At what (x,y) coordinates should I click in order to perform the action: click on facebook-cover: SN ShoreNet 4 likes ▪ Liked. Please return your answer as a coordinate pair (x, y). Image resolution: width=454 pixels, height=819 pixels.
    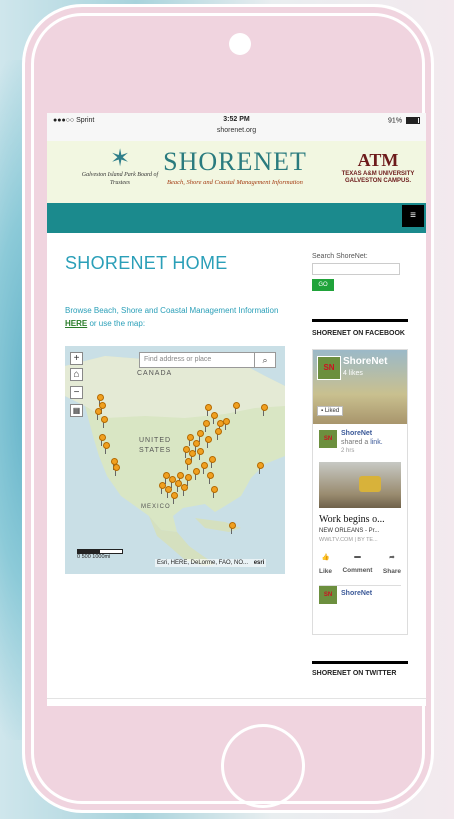
    Looking at the image, I should click on (360, 387).